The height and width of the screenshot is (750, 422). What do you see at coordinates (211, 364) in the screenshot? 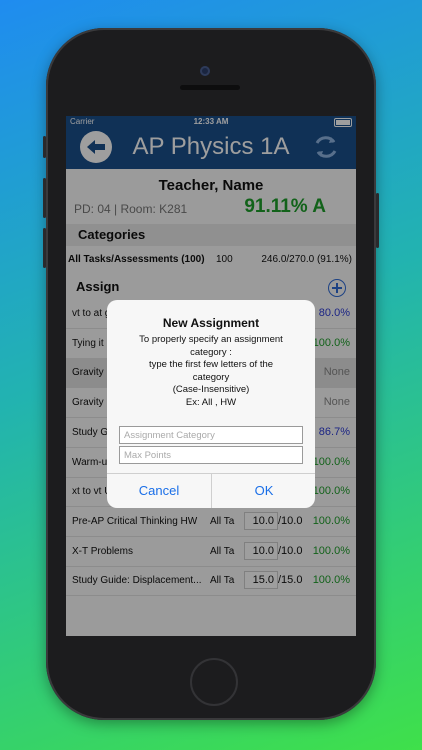
I see `dialog-message-line: type the first few letters of the` at bounding box center [211, 364].